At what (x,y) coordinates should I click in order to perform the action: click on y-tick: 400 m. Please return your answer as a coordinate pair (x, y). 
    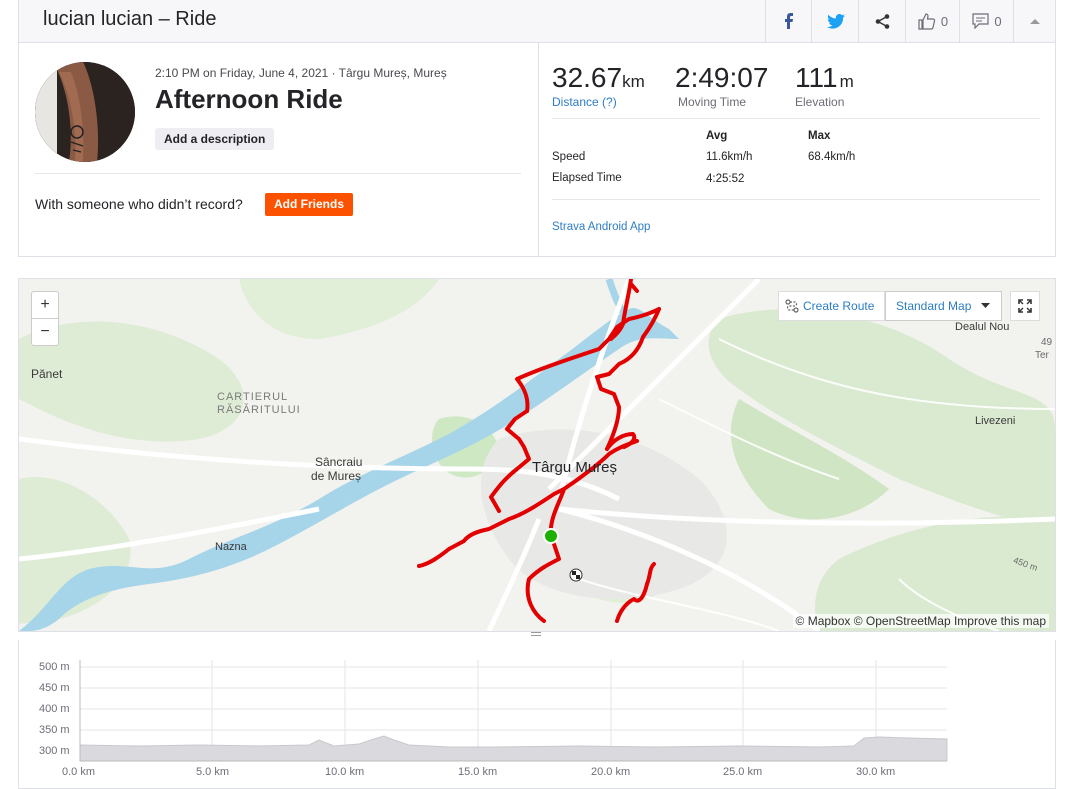
    Looking at the image, I should click on (54, 709).